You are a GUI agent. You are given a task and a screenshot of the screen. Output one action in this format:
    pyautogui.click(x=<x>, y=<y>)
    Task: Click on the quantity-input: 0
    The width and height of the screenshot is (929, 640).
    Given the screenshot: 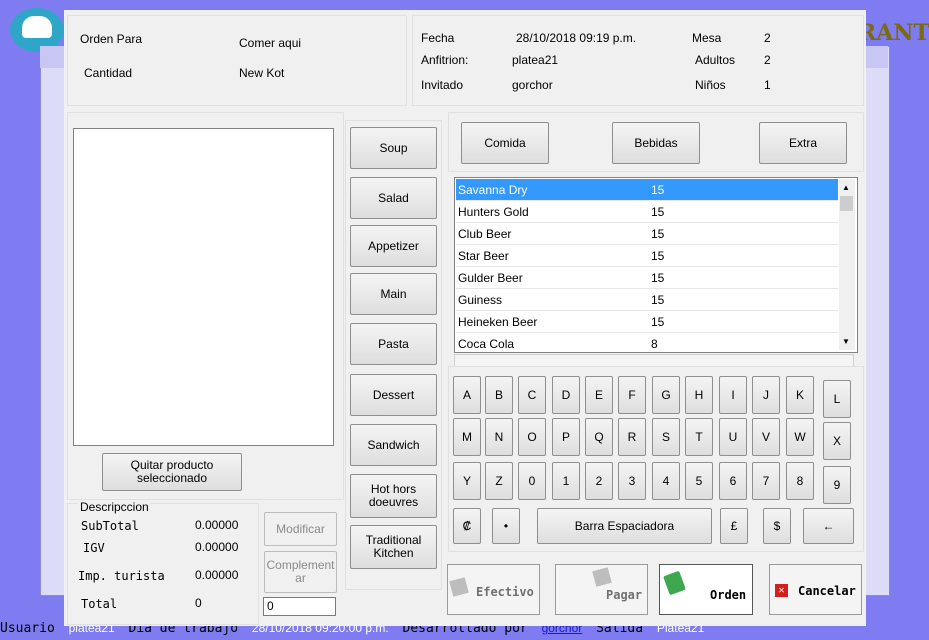 What is the action you would take?
    pyautogui.click(x=299, y=606)
    